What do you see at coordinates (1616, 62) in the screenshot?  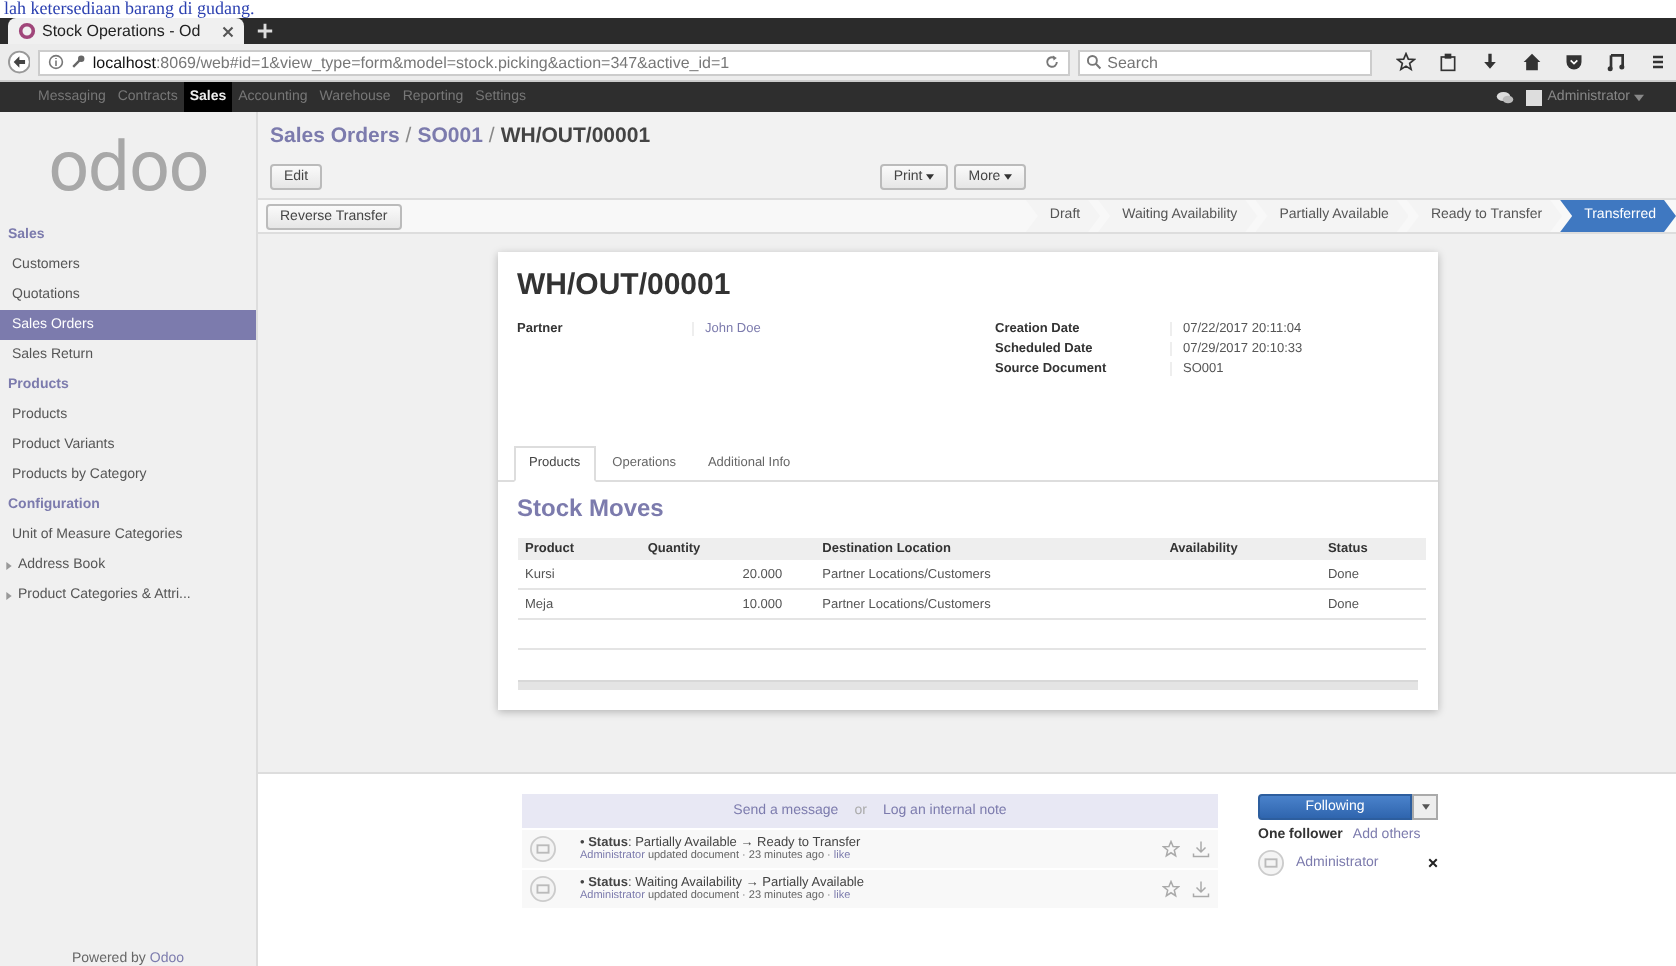 I see `music-icon` at bounding box center [1616, 62].